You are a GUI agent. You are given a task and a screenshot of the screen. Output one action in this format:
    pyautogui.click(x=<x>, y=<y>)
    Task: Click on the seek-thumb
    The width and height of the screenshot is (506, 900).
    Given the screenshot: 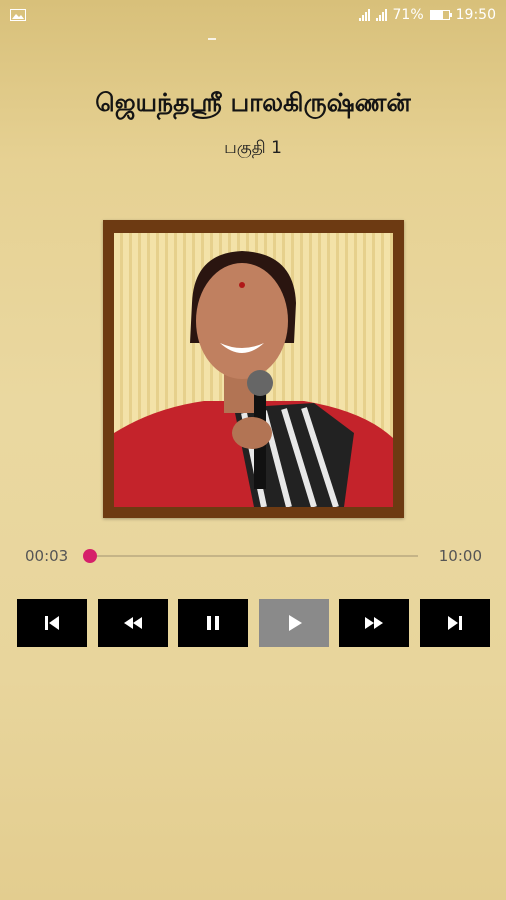 What is the action you would take?
    pyautogui.click(x=89, y=556)
    